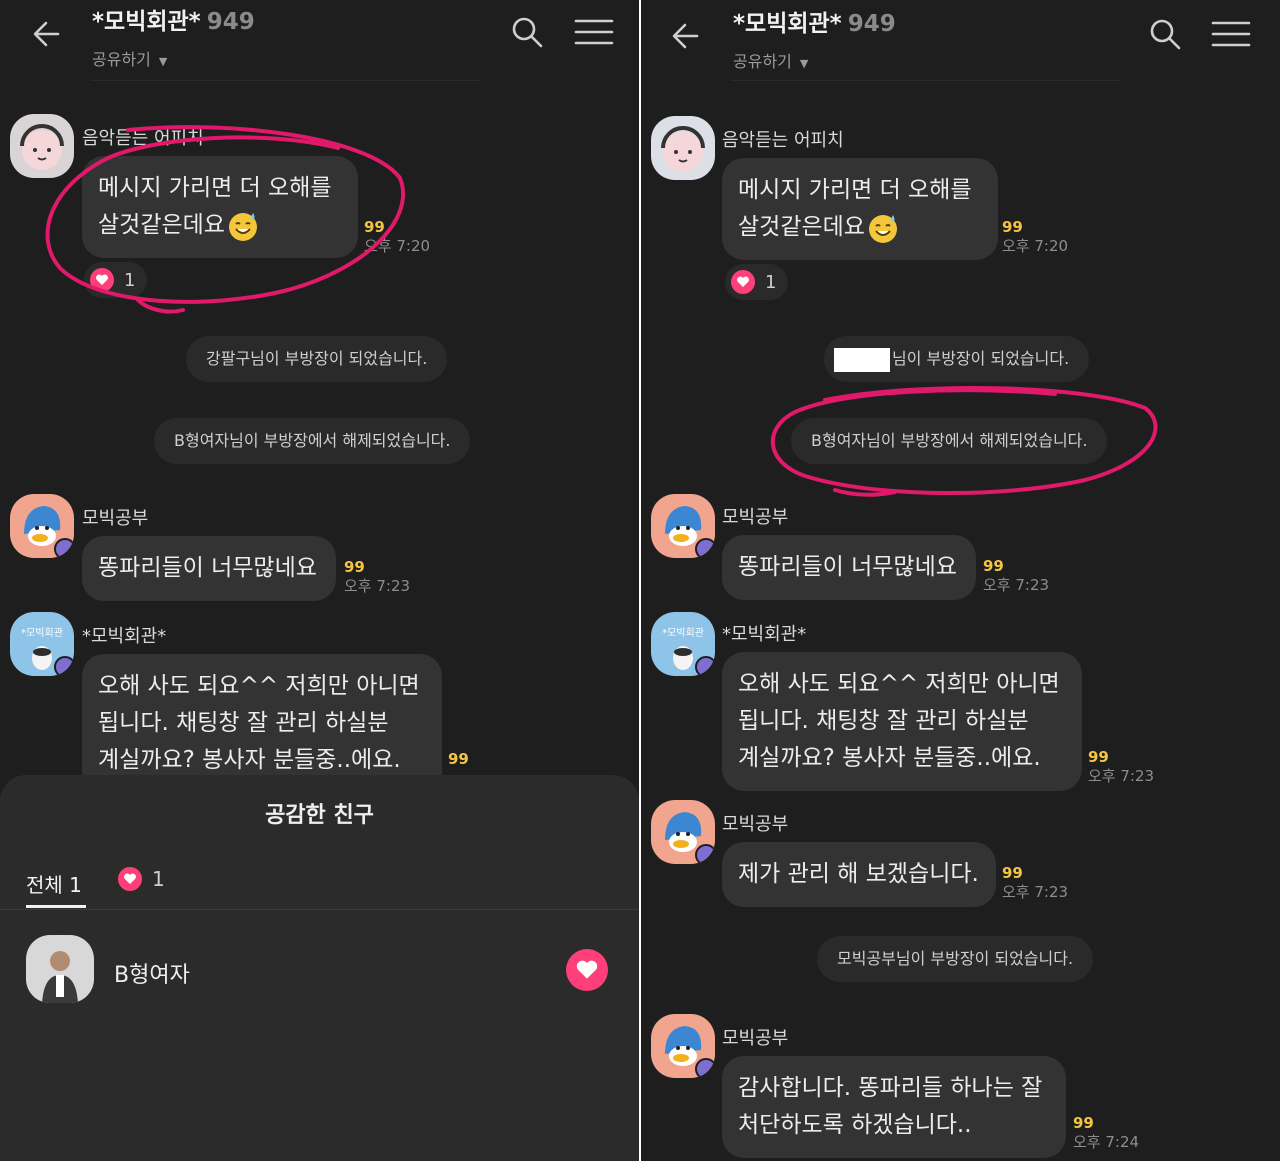 The width and height of the screenshot is (1280, 1161). I want to click on redaction-box, so click(862, 359).